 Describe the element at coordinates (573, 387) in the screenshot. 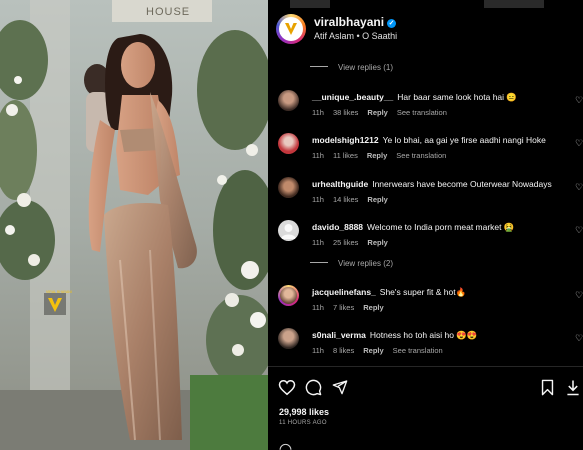

I see `download-icon` at that location.